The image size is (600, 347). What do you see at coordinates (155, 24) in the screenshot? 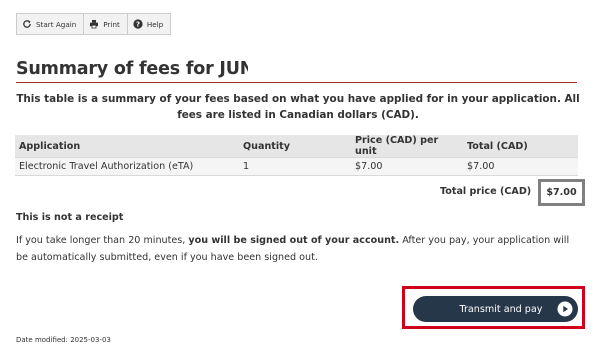
I see `help-label: Help` at bounding box center [155, 24].